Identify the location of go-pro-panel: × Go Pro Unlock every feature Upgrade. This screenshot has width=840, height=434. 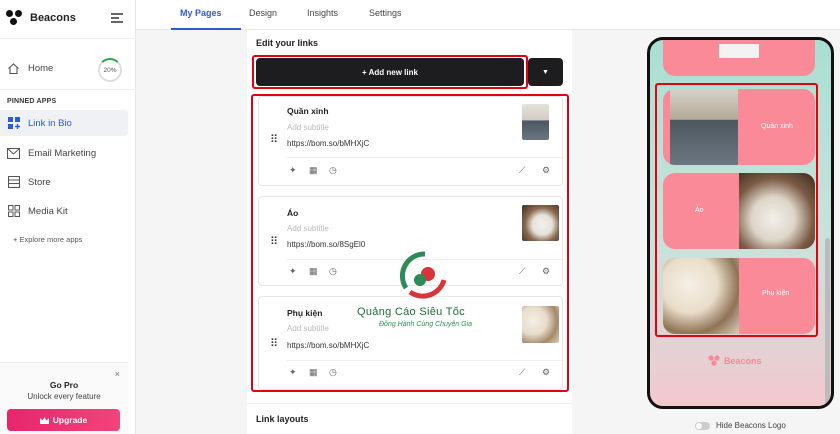
(64, 398).